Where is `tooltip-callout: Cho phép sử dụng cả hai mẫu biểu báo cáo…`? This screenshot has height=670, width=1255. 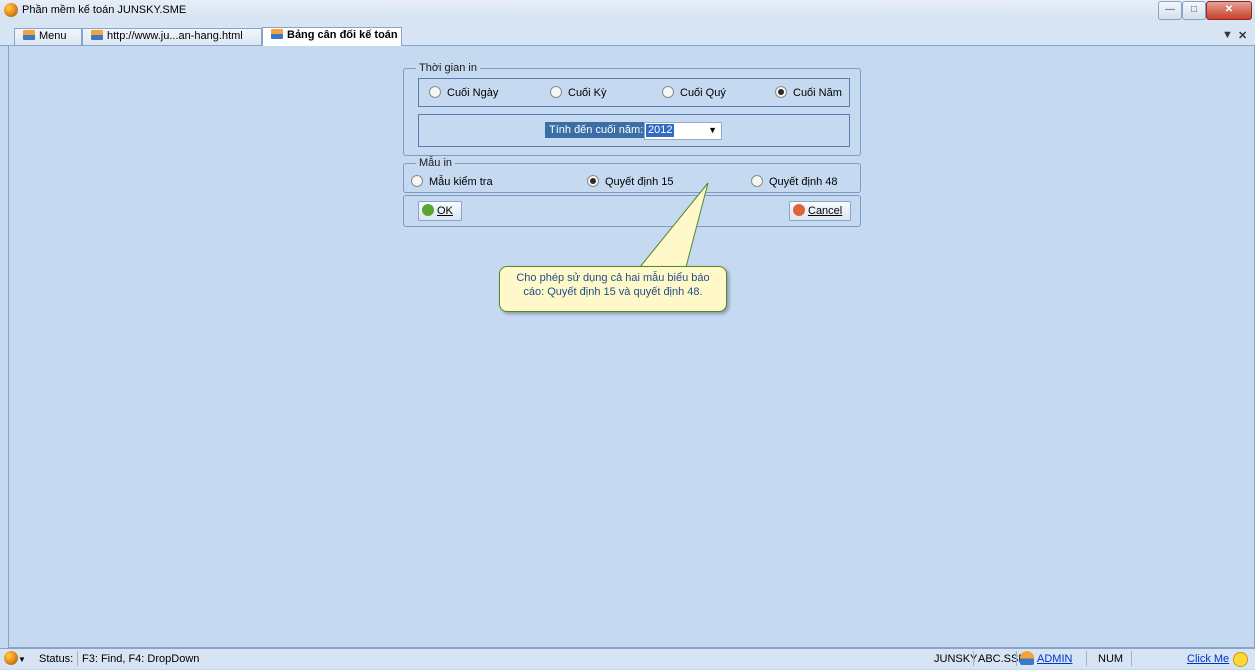 tooltip-callout: Cho phép sử dụng cả hai mẫu biểu báo cáo… is located at coordinates (613, 289).